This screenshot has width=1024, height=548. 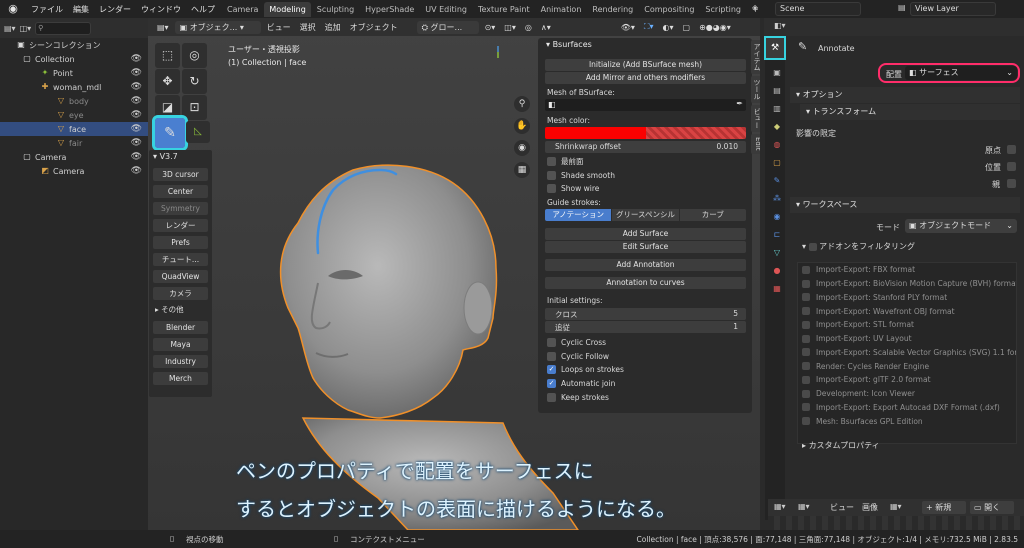 I want to click on addon-row: Import-Export: UV Layout, so click(x=907, y=339).